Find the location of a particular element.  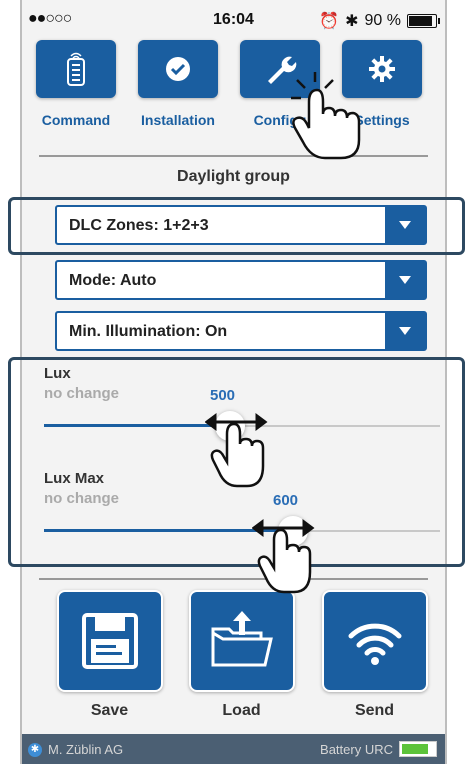

status-bar: ●●○○○ 16:04 ⏰ ✱ 90 % is located at coordinates (233, 21).